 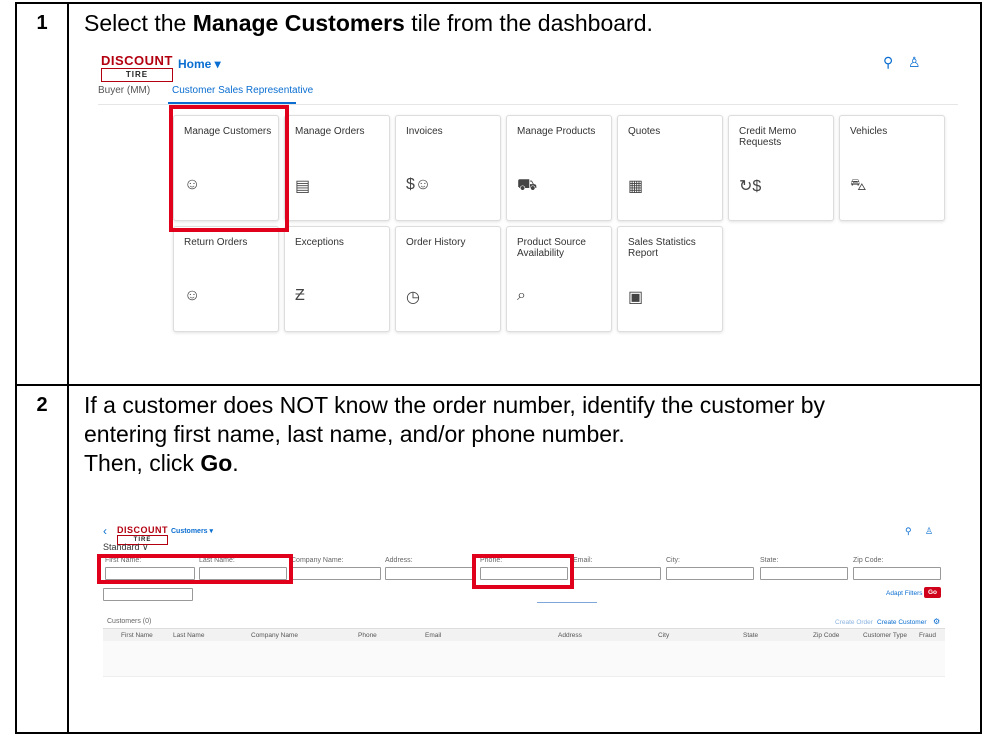 What do you see at coordinates (319, 242) in the screenshot?
I see `tile-title: Exceptions` at bounding box center [319, 242].